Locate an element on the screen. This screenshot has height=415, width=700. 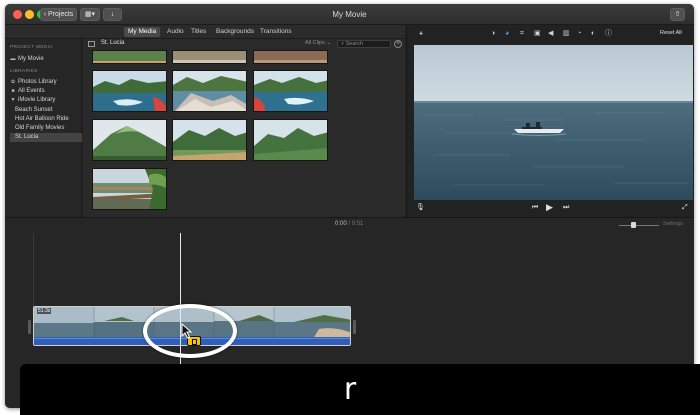
speed-icon: ◔ is located at coordinates (579, 33).